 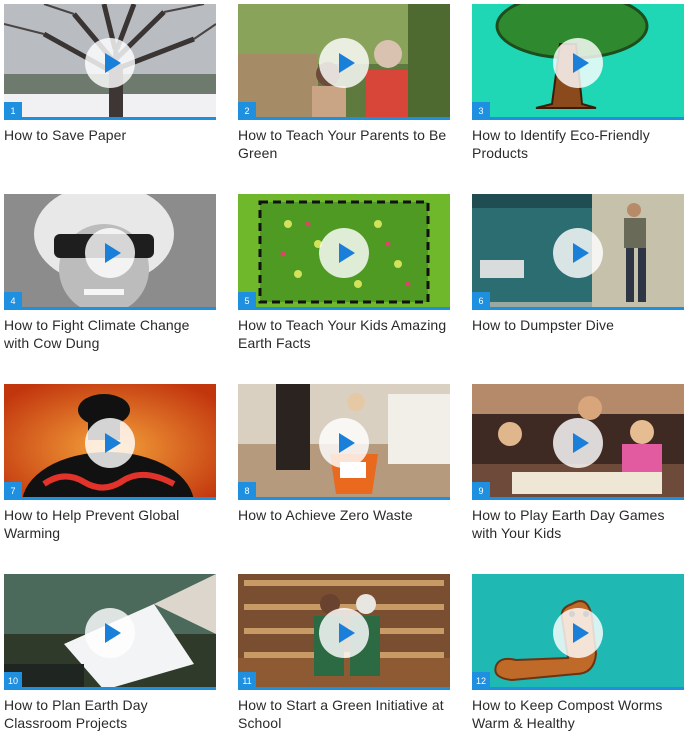 I want to click on video-thumbnail: 8, so click(x=344, y=442).